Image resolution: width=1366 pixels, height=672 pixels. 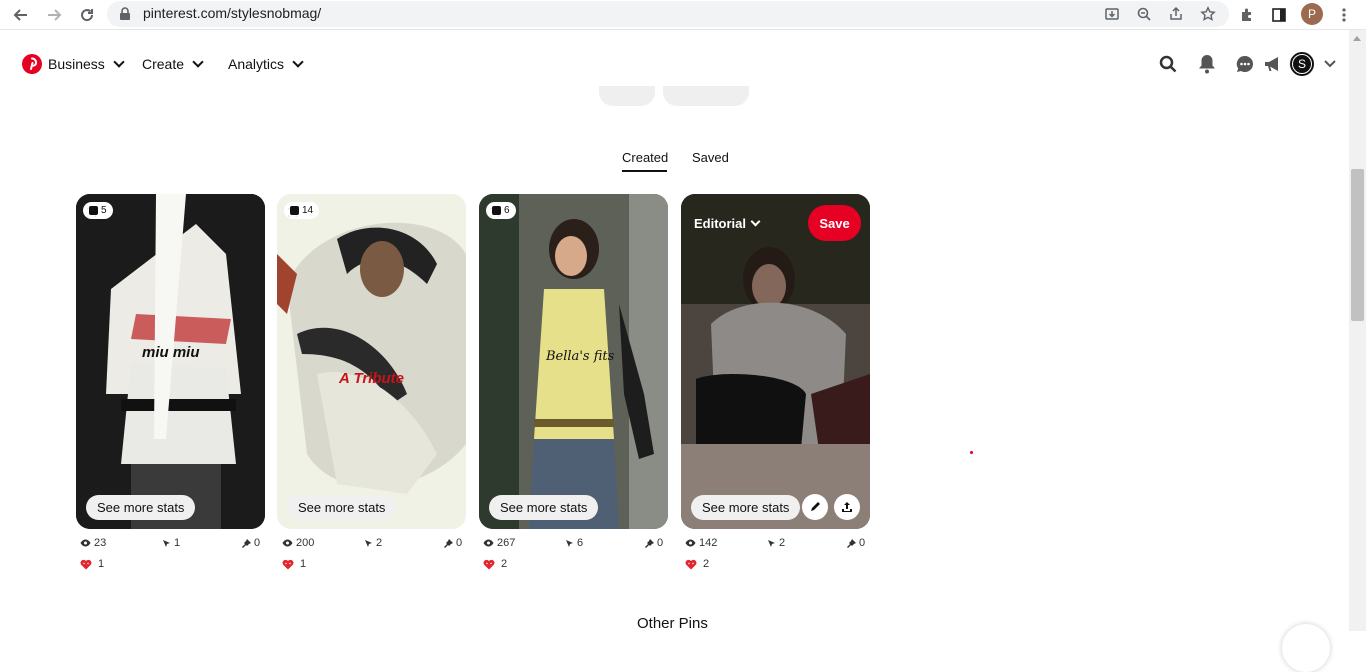 What do you see at coordinates (125, 14) in the screenshot?
I see `lock-icon` at bounding box center [125, 14].